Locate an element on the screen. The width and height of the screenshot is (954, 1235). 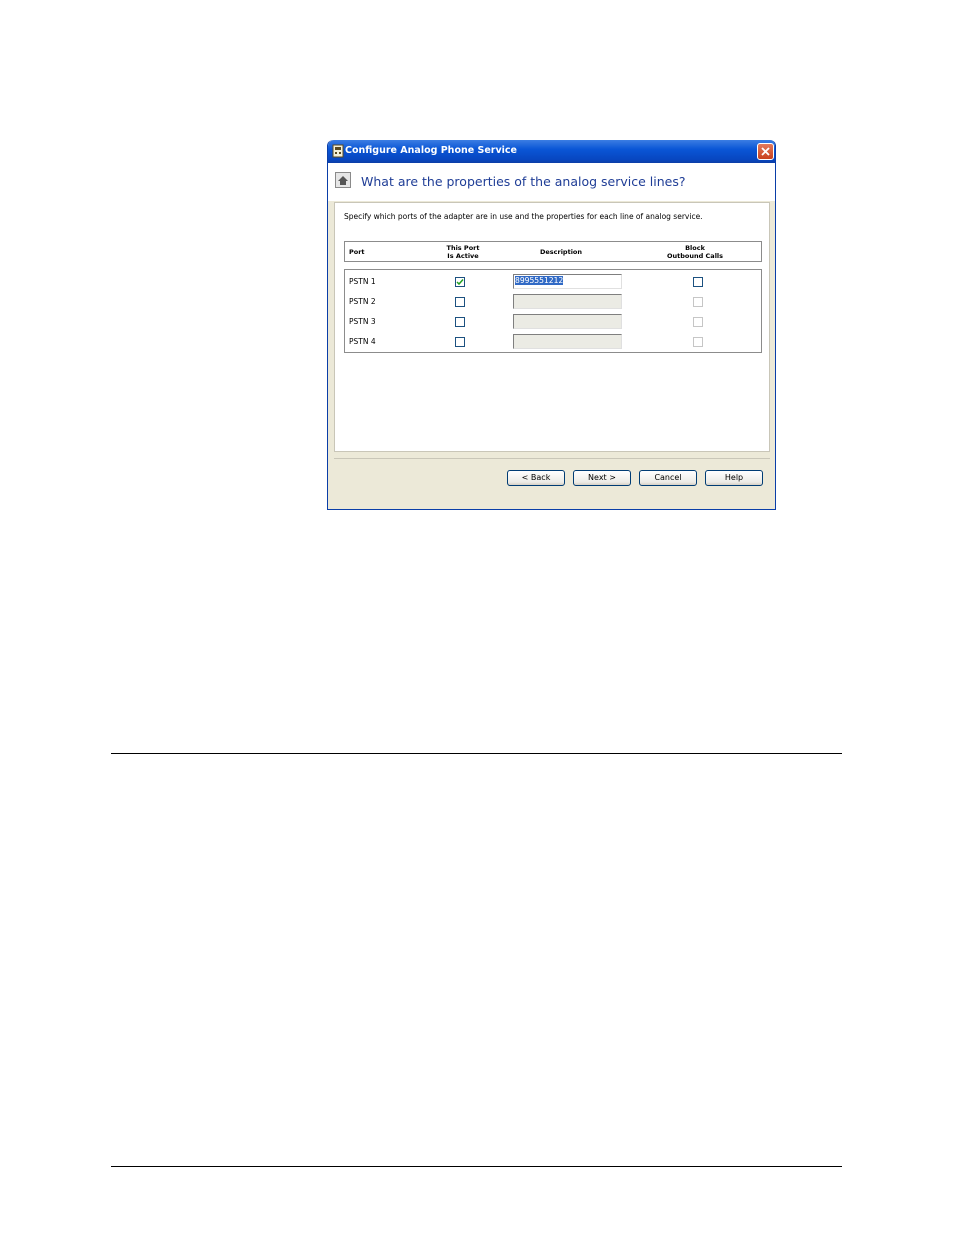
table-row: PSTN 4 is located at coordinates (553, 341).